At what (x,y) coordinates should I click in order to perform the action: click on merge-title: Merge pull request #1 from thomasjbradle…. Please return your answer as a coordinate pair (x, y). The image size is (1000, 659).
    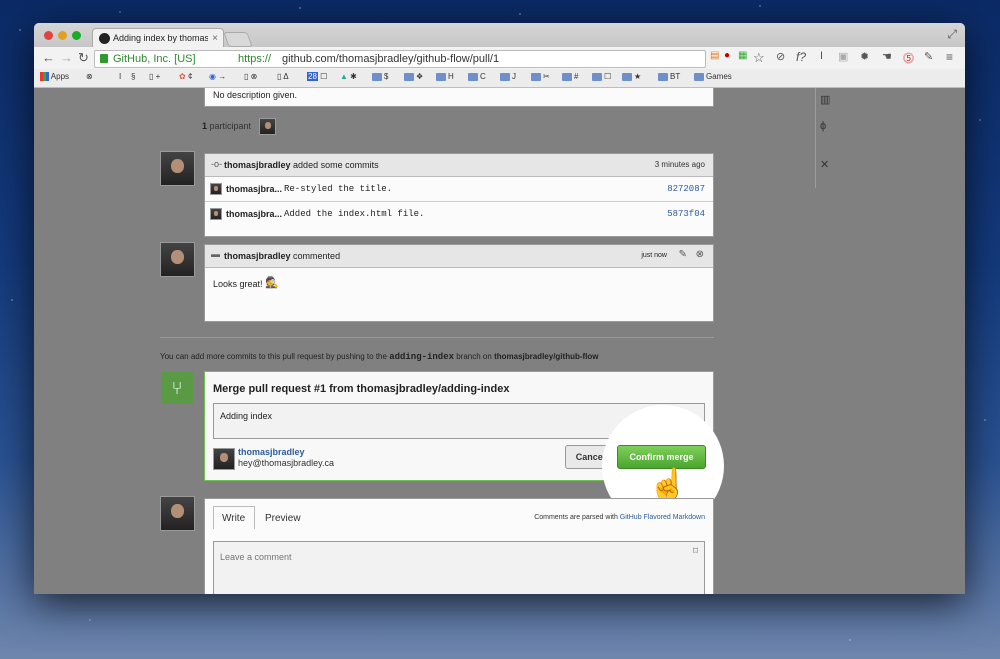
    Looking at the image, I should click on (361, 389).